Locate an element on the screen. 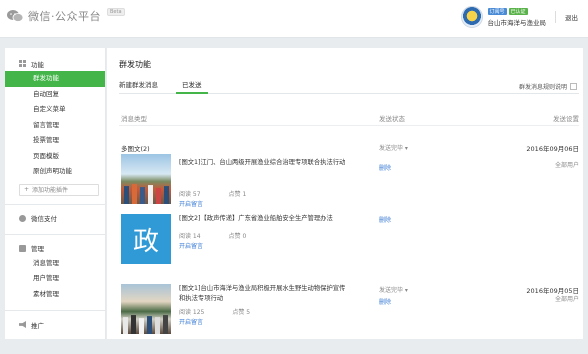  sidebar-item-auto-reply: 自动回复 is located at coordinates (55, 95).